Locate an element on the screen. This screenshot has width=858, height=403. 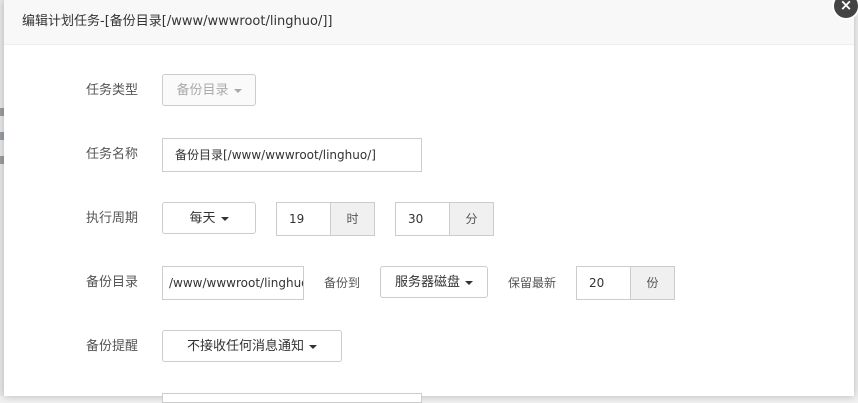
next-field-input is located at coordinates (292, 398).